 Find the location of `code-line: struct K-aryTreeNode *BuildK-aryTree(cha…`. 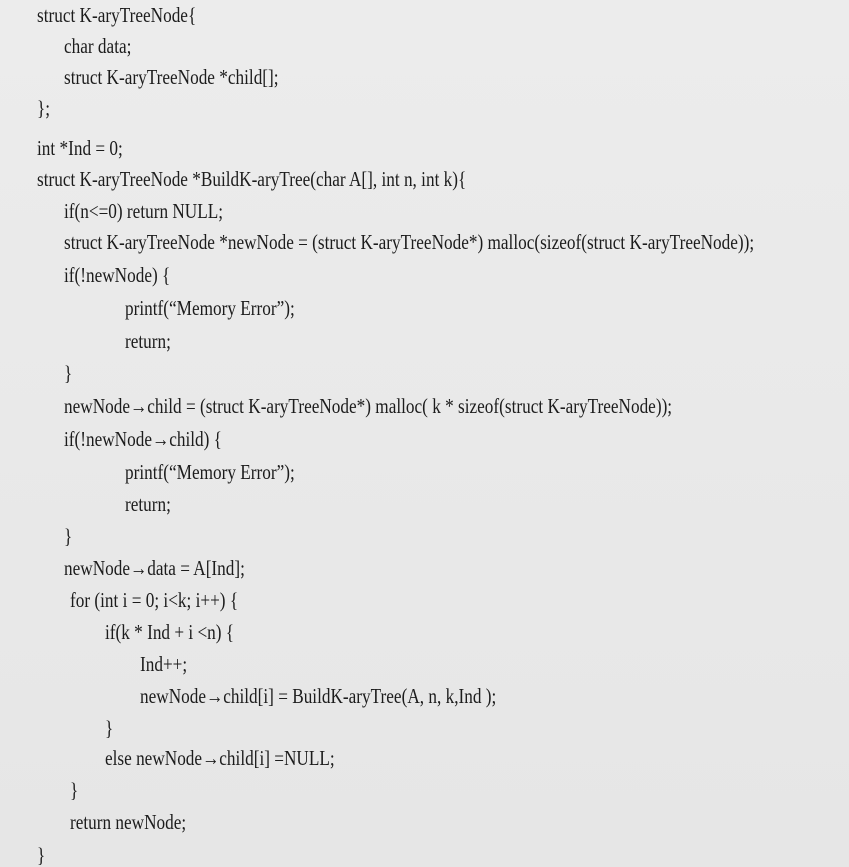

code-line: struct K-aryTreeNode *BuildK-aryTree(cha… is located at coordinates (252, 179).